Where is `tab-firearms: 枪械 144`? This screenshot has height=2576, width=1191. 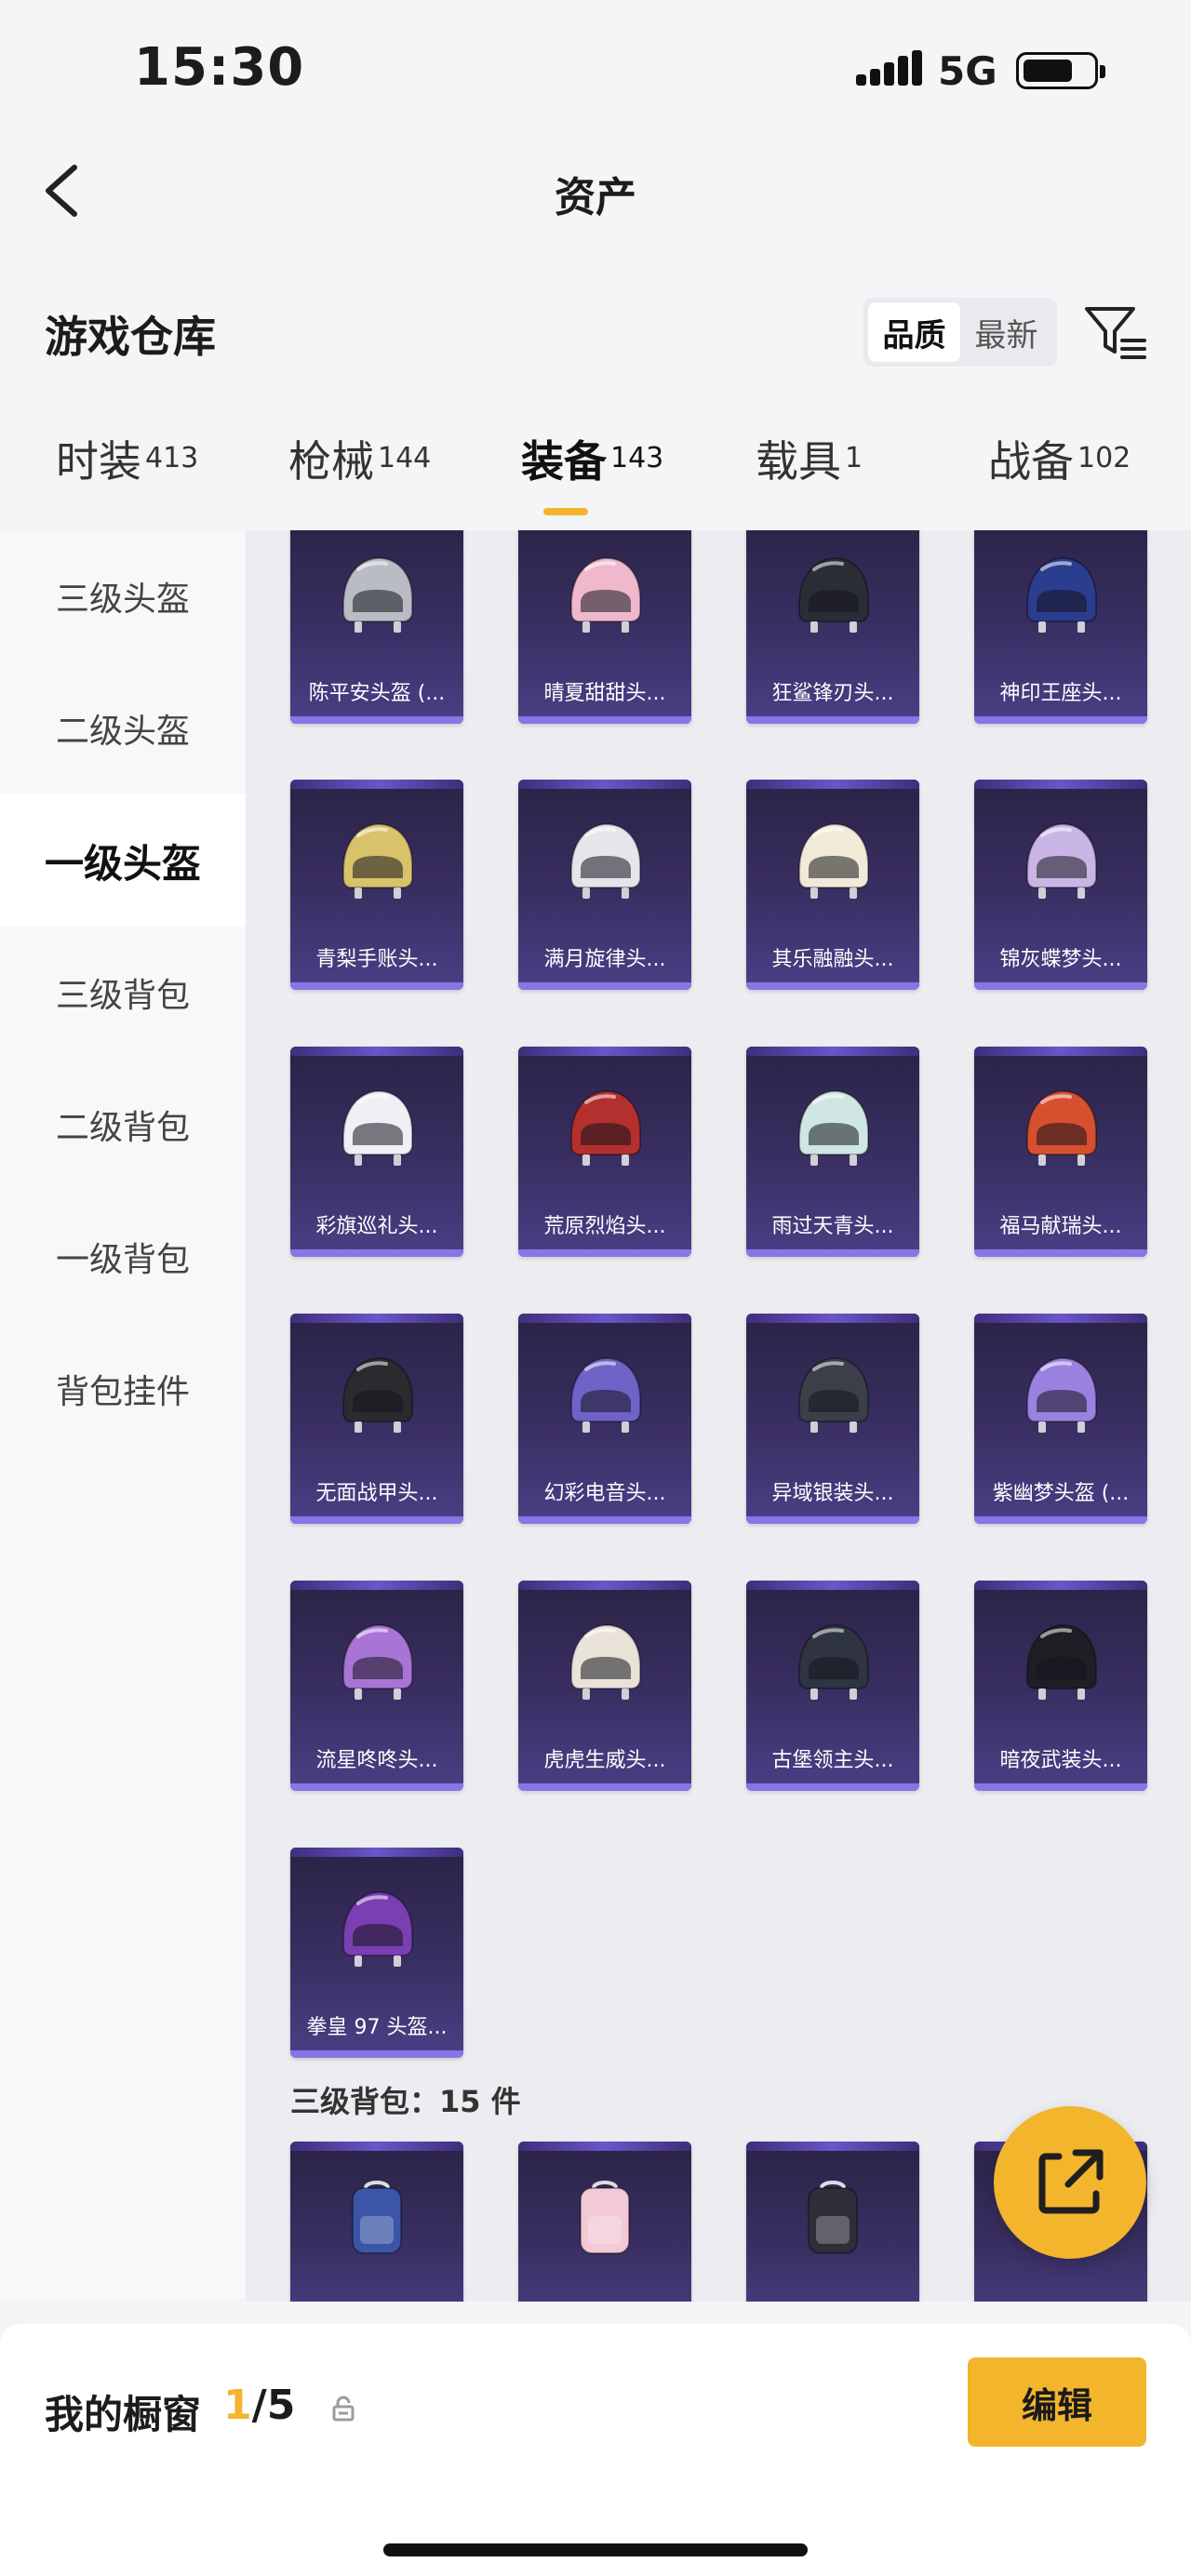 tab-firearms: 枪械 144 is located at coordinates (359, 474).